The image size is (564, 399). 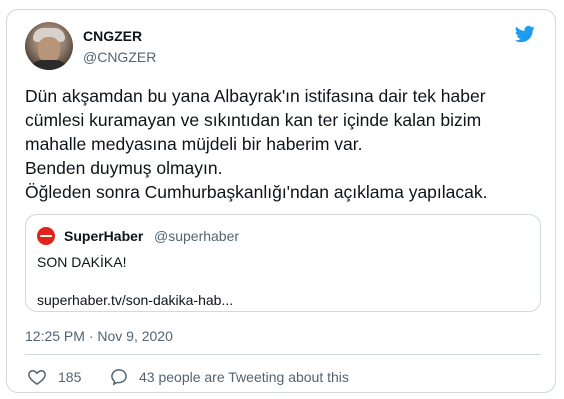 What do you see at coordinates (103, 236) in the screenshot?
I see `quoted-author-name: SuperHaber` at bounding box center [103, 236].